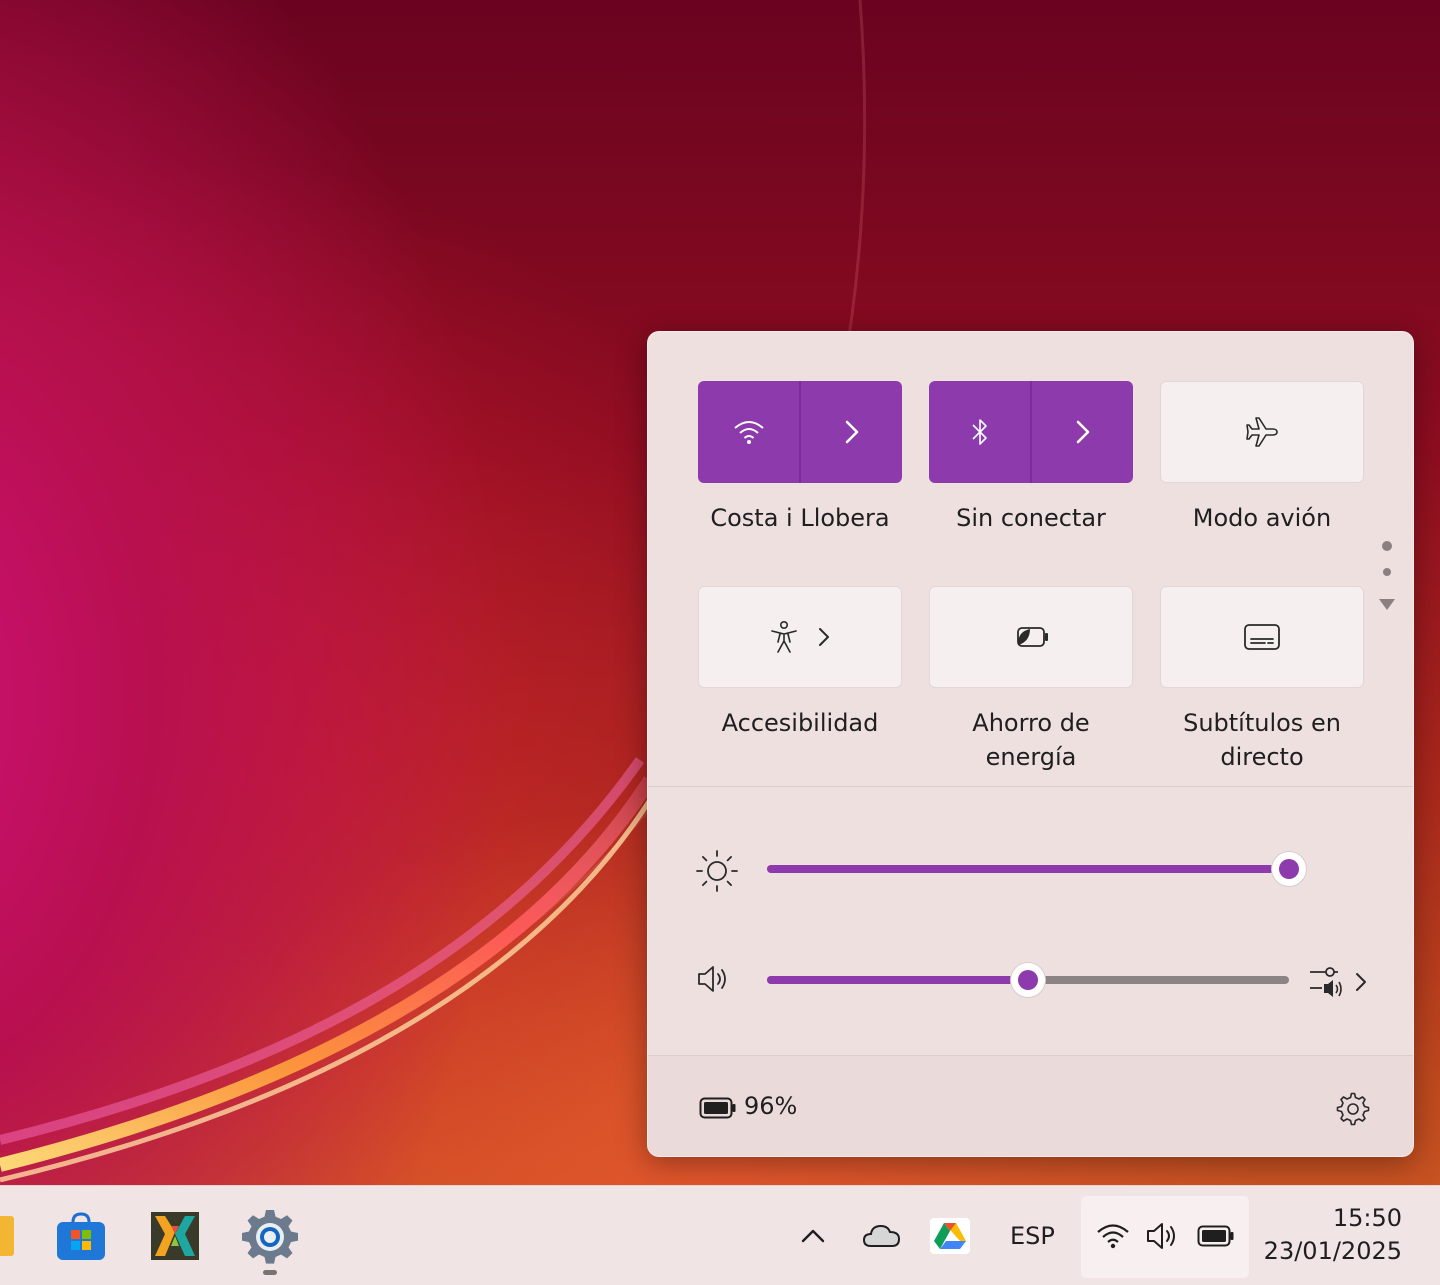 The image size is (1440, 1285). What do you see at coordinates (1367, 1218) in the screenshot?
I see `clock-time: 15:50` at bounding box center [1367, 1218].